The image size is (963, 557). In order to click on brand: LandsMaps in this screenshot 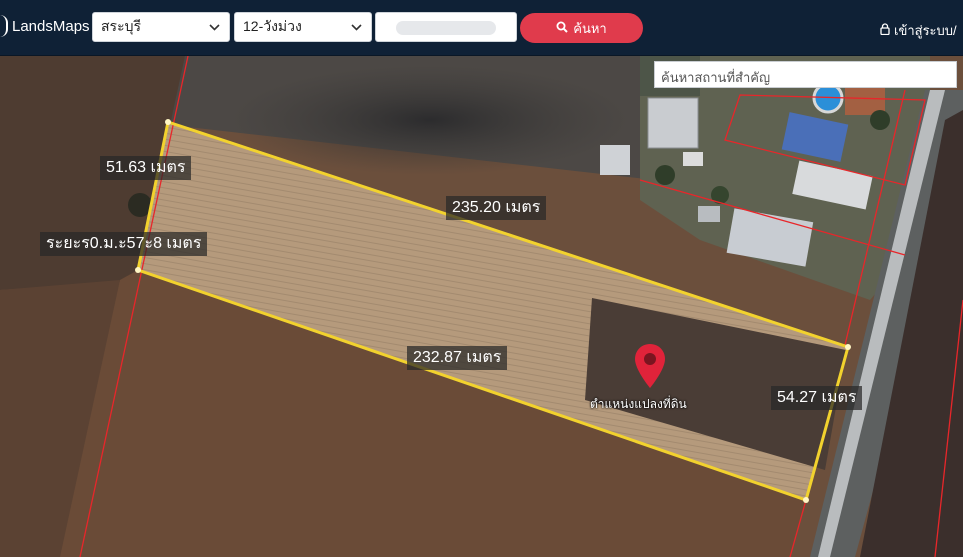, I will do `click(45, 26)`.